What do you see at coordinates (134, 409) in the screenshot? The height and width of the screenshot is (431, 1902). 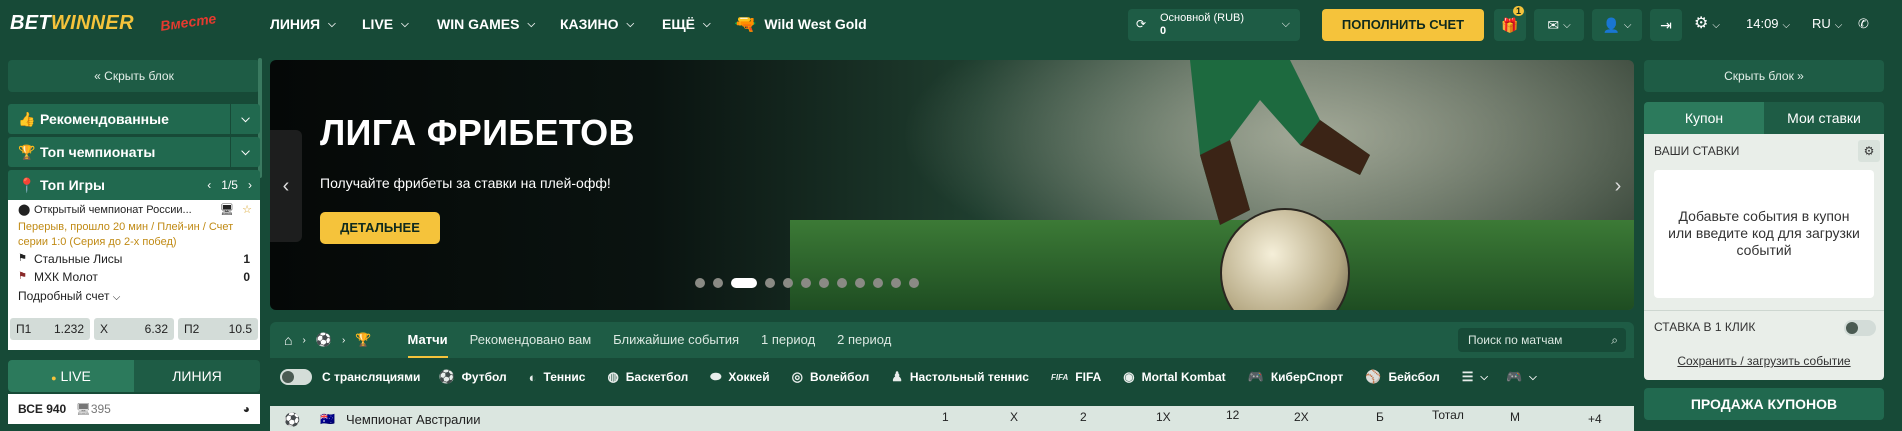 I see `all-events-row: ВСЕ 940 🖥395 ◕` at bounding box center [134, 409].